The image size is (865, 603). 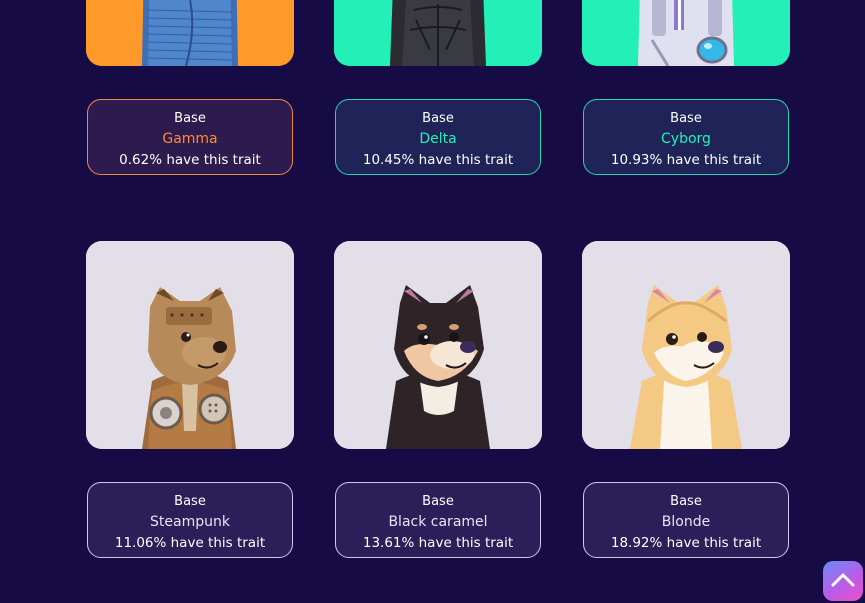 I want to click on trait-value: Cyborg, so click(x=686, y=139).